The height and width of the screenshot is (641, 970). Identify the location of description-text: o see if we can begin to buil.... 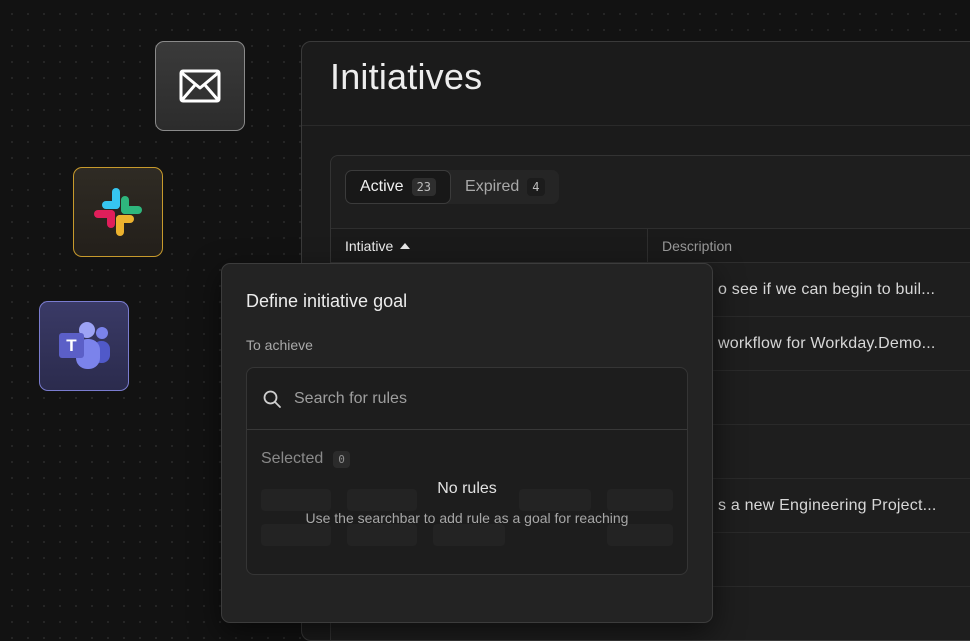
(827, 289).